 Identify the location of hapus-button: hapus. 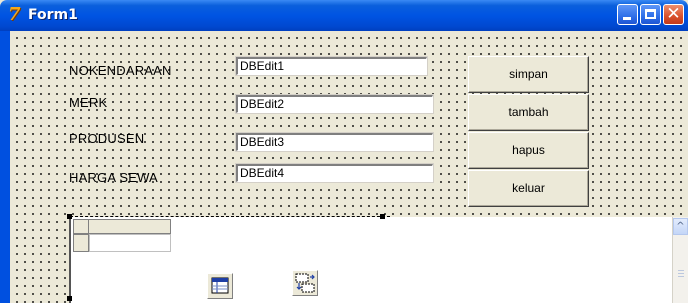
(528, 150).